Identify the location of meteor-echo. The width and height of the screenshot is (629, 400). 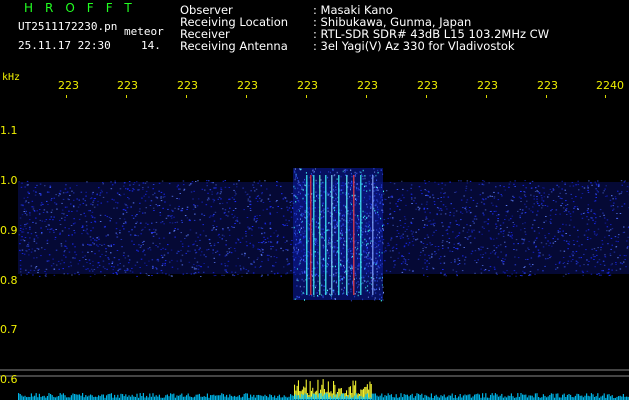
(338, 235).